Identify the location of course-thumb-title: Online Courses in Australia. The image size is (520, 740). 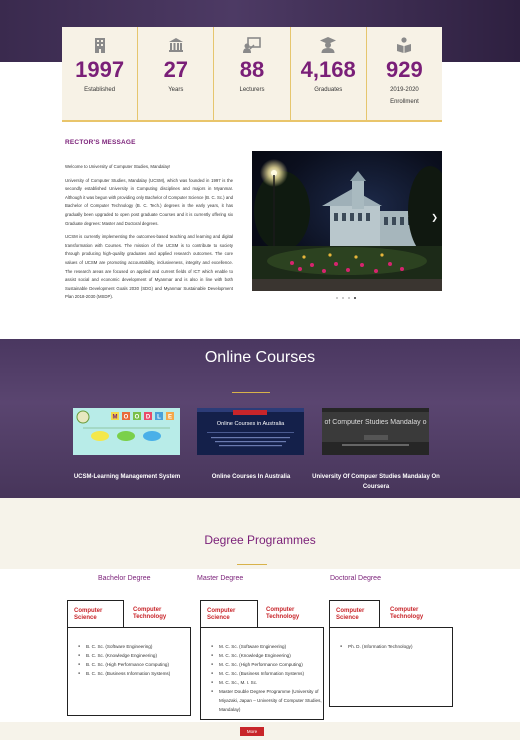
(250, 424).